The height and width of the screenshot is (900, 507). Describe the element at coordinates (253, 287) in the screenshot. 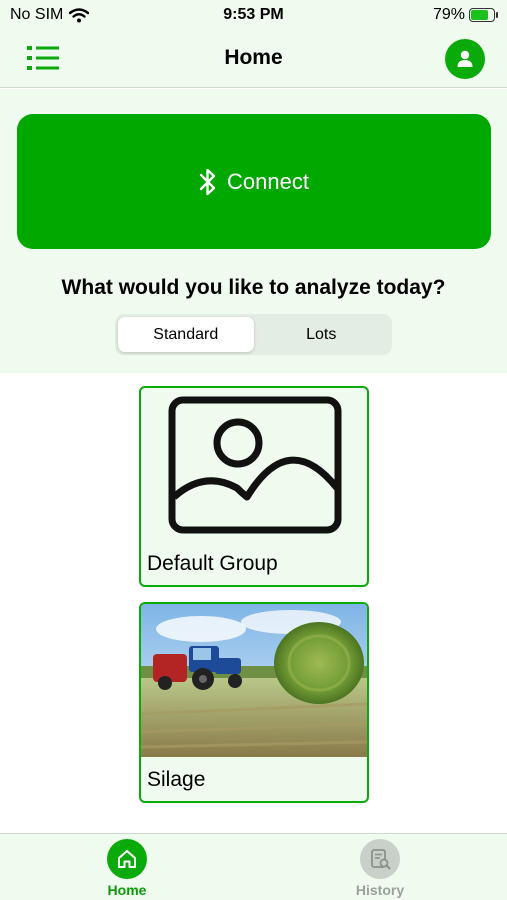

I see `analyze-prompt: What would you like to analyze today?` at that location.